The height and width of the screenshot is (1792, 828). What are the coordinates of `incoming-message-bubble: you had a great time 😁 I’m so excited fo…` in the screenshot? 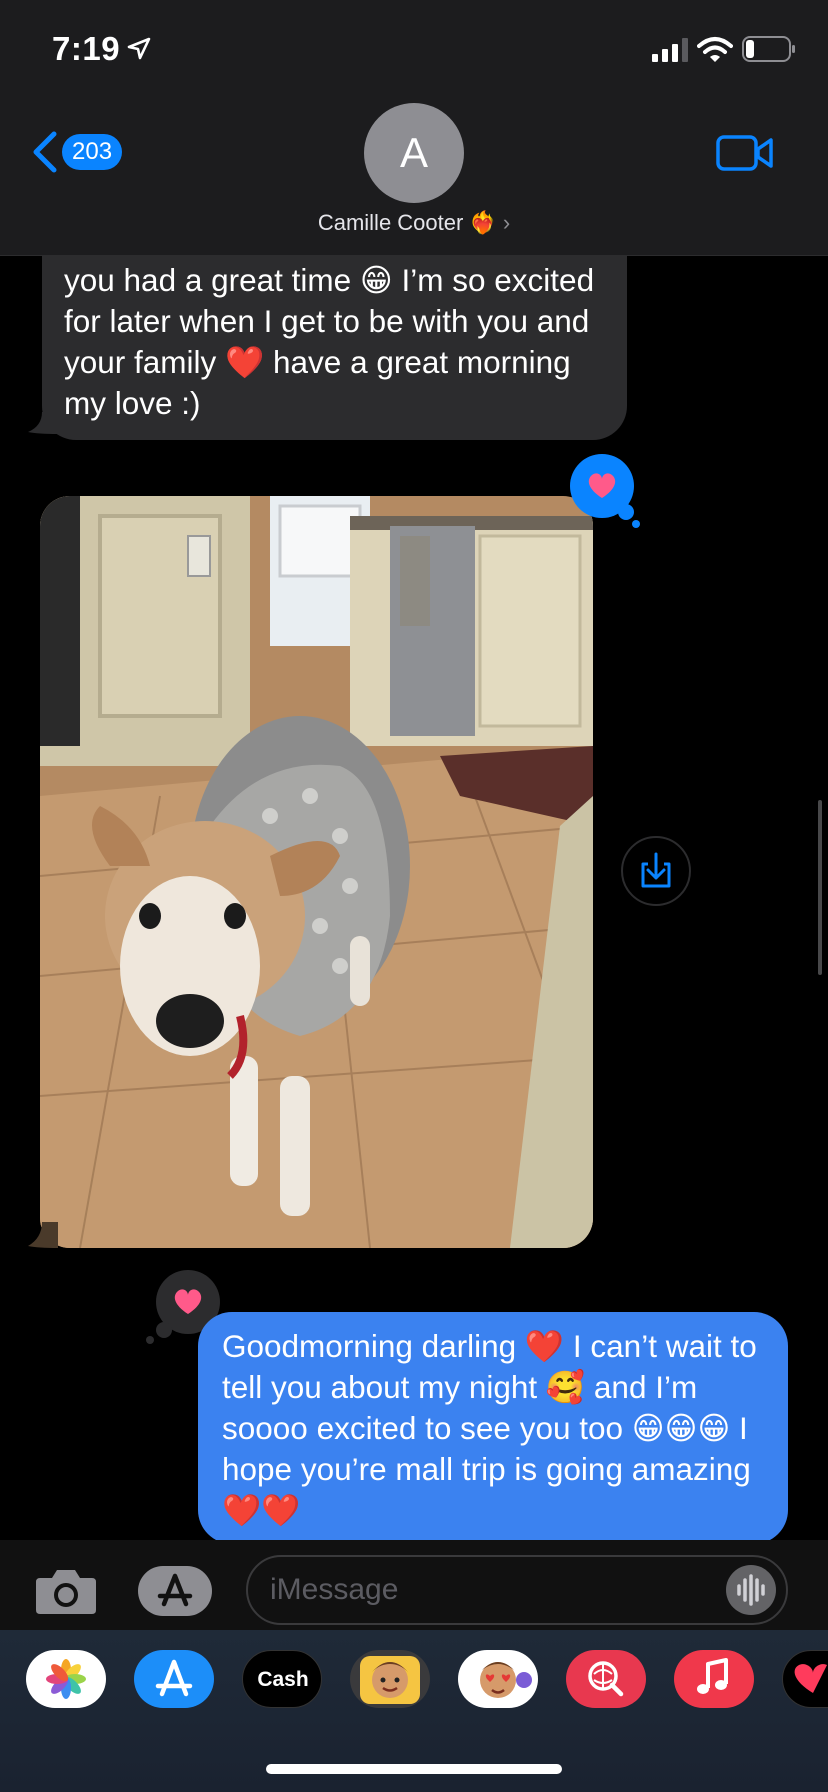 It's located at (334, 340).